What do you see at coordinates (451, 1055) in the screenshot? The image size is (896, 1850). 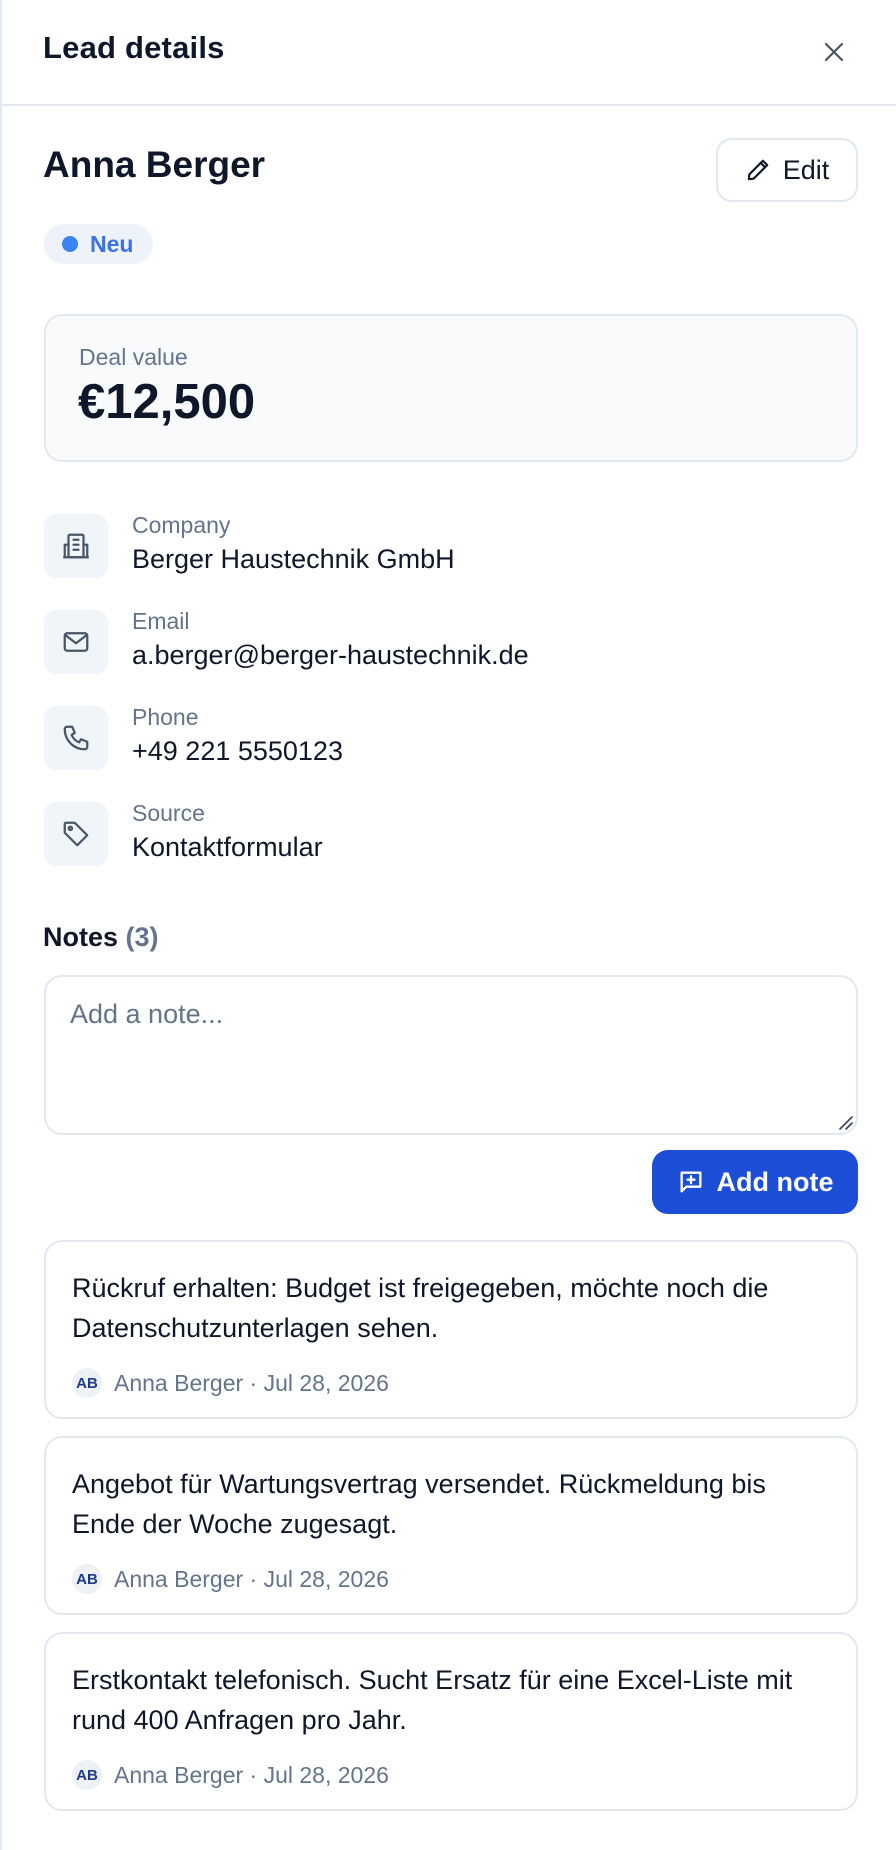 I see `note-input` at bounding box center [451, 1055].